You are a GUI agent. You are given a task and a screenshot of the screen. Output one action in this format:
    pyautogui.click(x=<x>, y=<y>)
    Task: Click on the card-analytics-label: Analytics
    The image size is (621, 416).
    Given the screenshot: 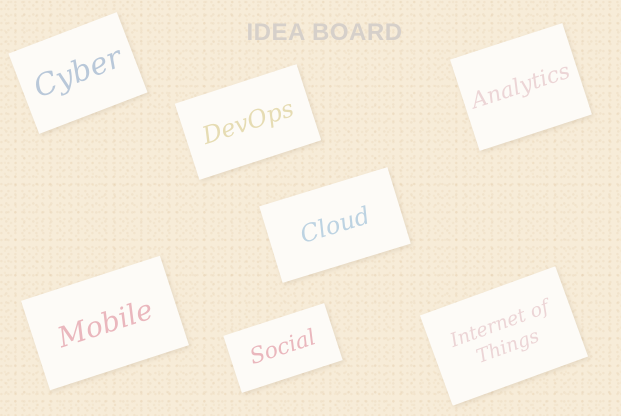 What is the action you would take?
    pyautogui.click(x=521, y=87)
    